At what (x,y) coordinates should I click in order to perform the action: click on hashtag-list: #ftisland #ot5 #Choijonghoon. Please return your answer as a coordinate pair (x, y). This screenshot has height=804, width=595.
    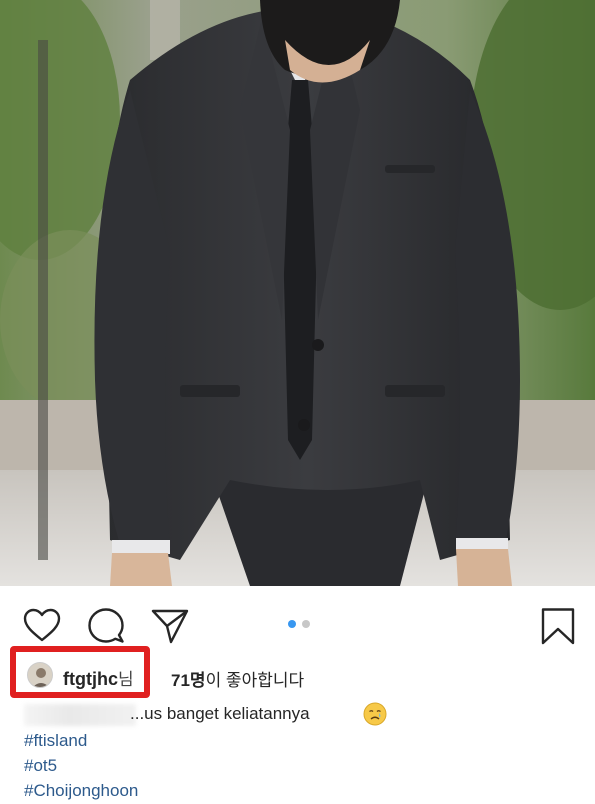
    Looking at the image, I should click on (224, 765).